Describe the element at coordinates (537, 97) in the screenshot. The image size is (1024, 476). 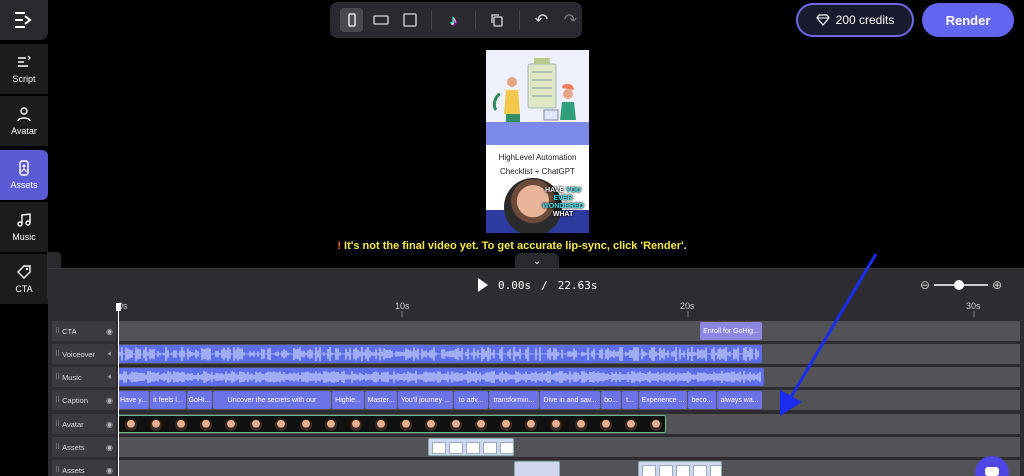
I see `preview-illustration` at that location.